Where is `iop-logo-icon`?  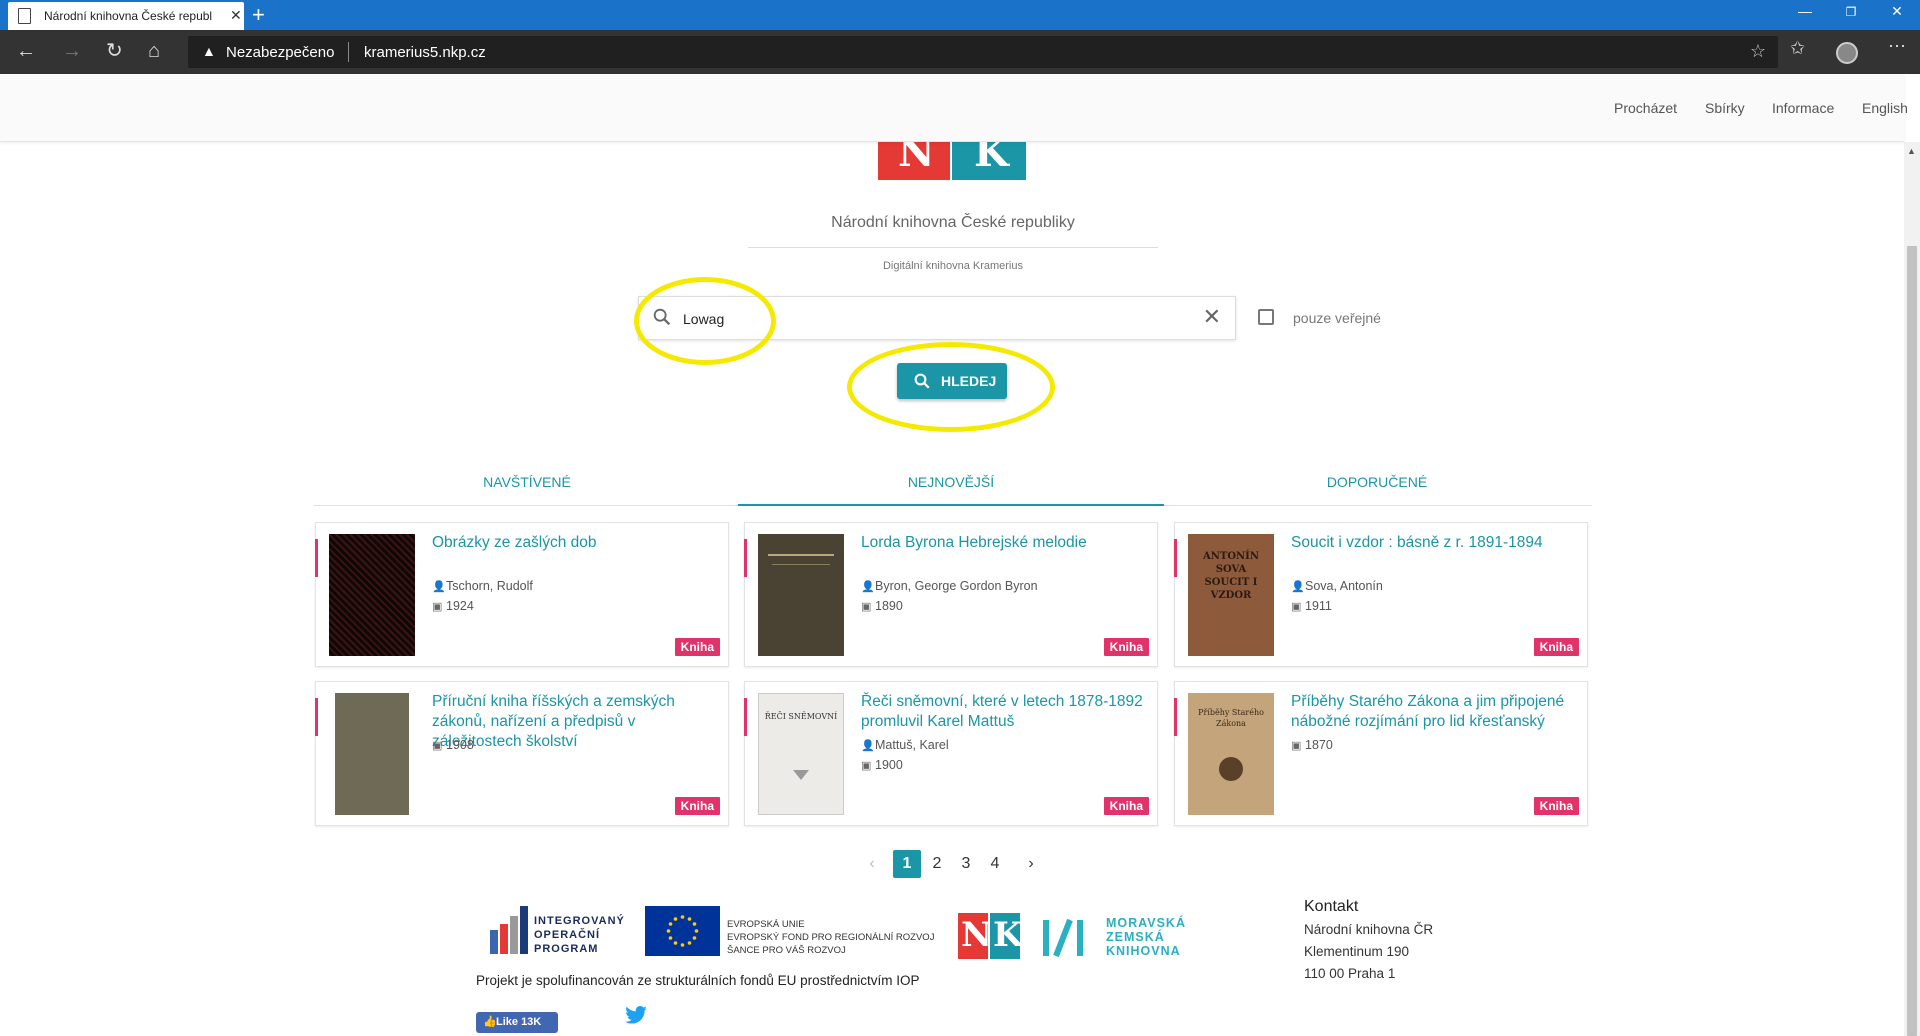 iop-logo-icon is located at coordinates (510, 930).